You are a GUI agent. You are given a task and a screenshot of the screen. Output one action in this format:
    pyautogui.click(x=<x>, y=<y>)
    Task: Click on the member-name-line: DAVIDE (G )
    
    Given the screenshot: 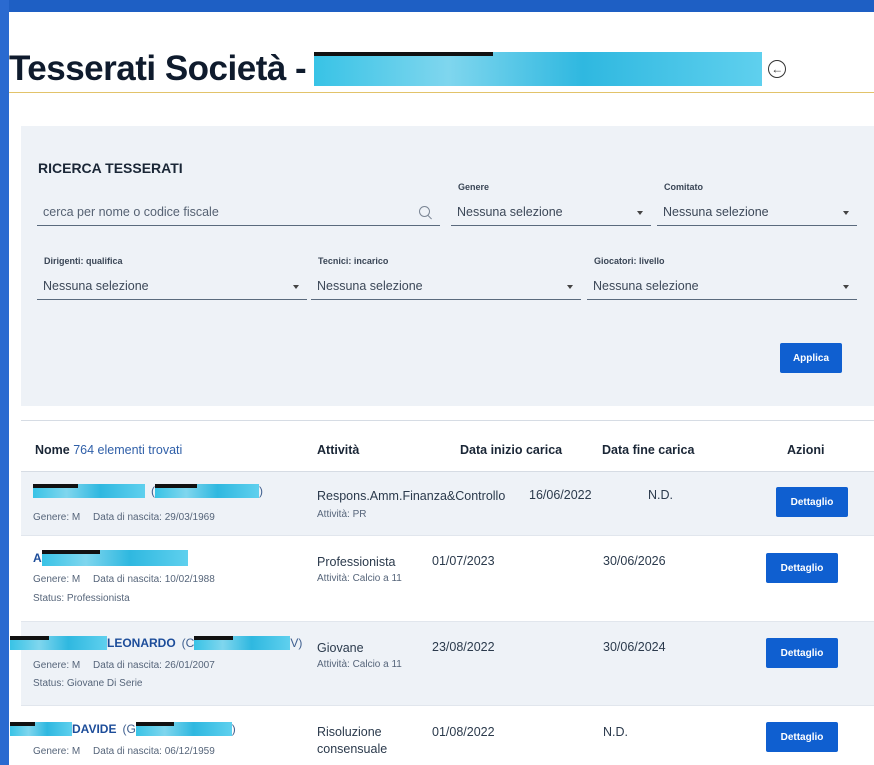 What is the action you would take?
    pyautogui.click(x=123, y=729)
    